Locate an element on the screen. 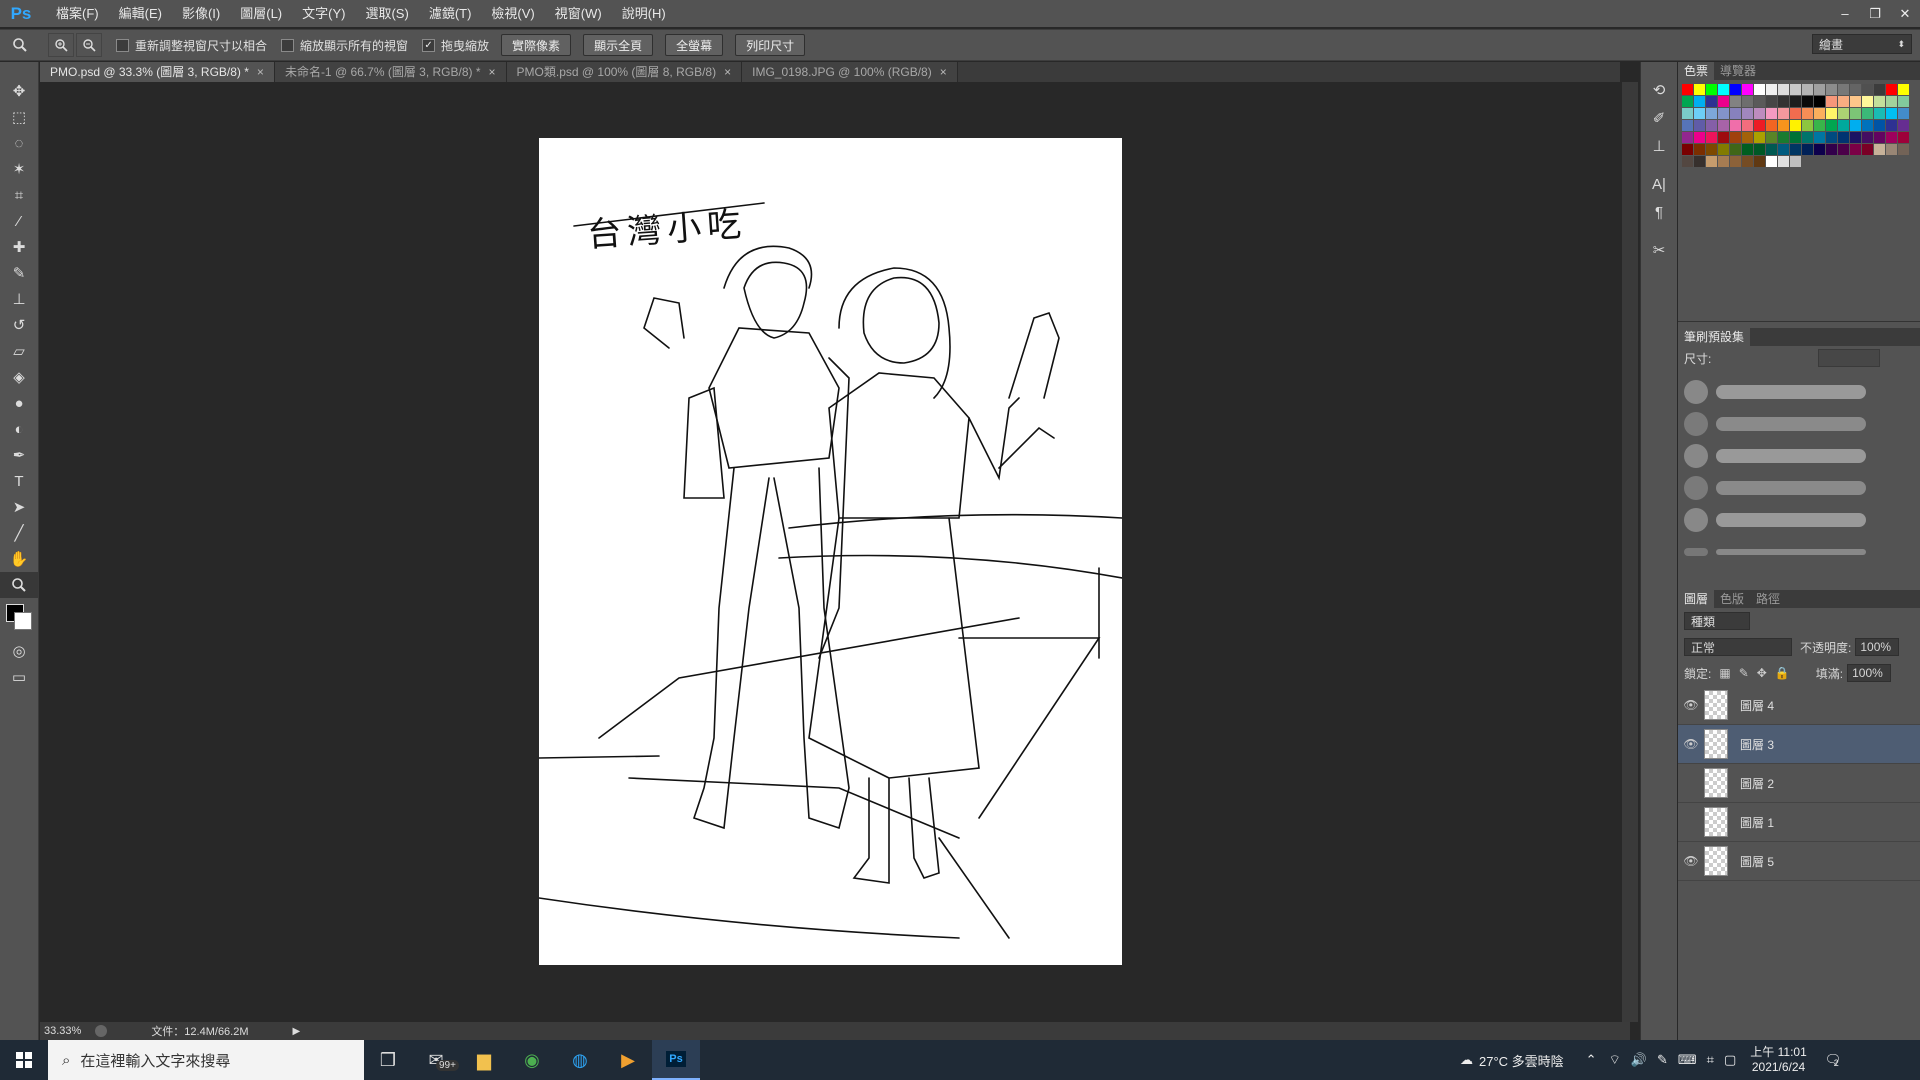 The width and height of the screenshot is (1920, 1080). tab-paths: 路徑 is located at coordinates (1768, 599).